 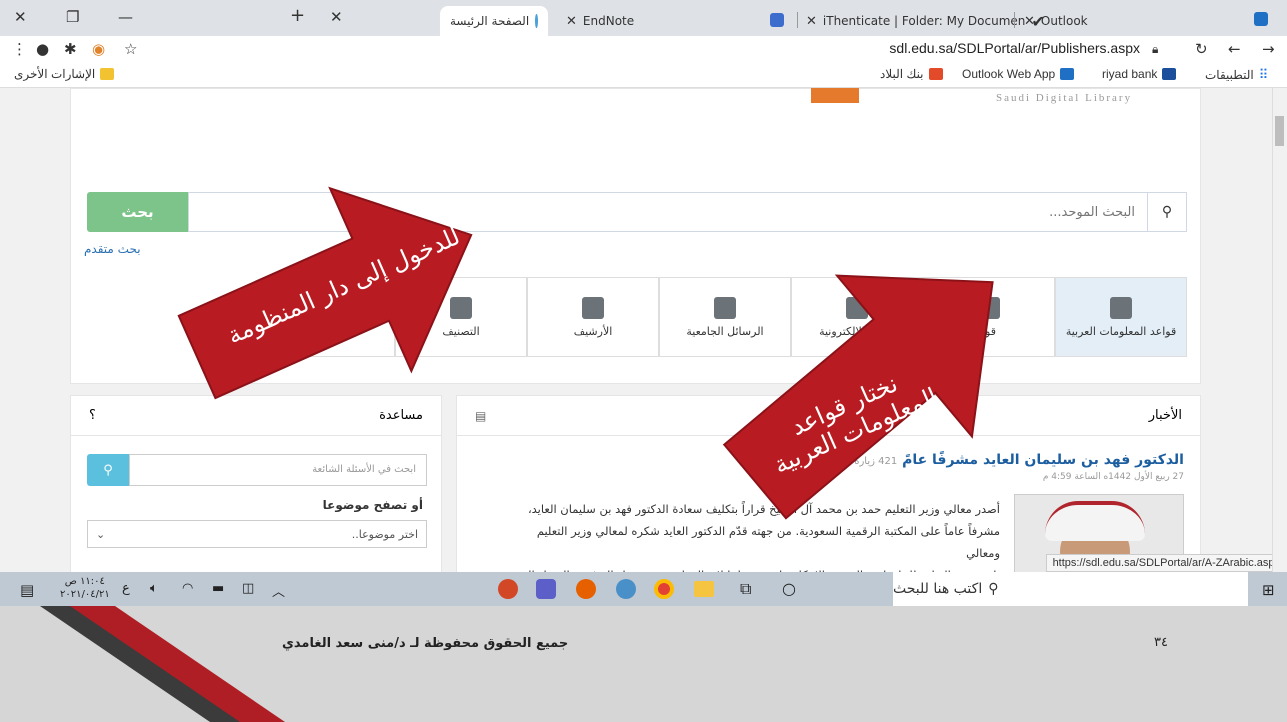 What do you see at coordinates (1121, 331) in the screenshot?
I see `category-label: قواعد المعلومات العربية` at bounding box center [1121, 331].